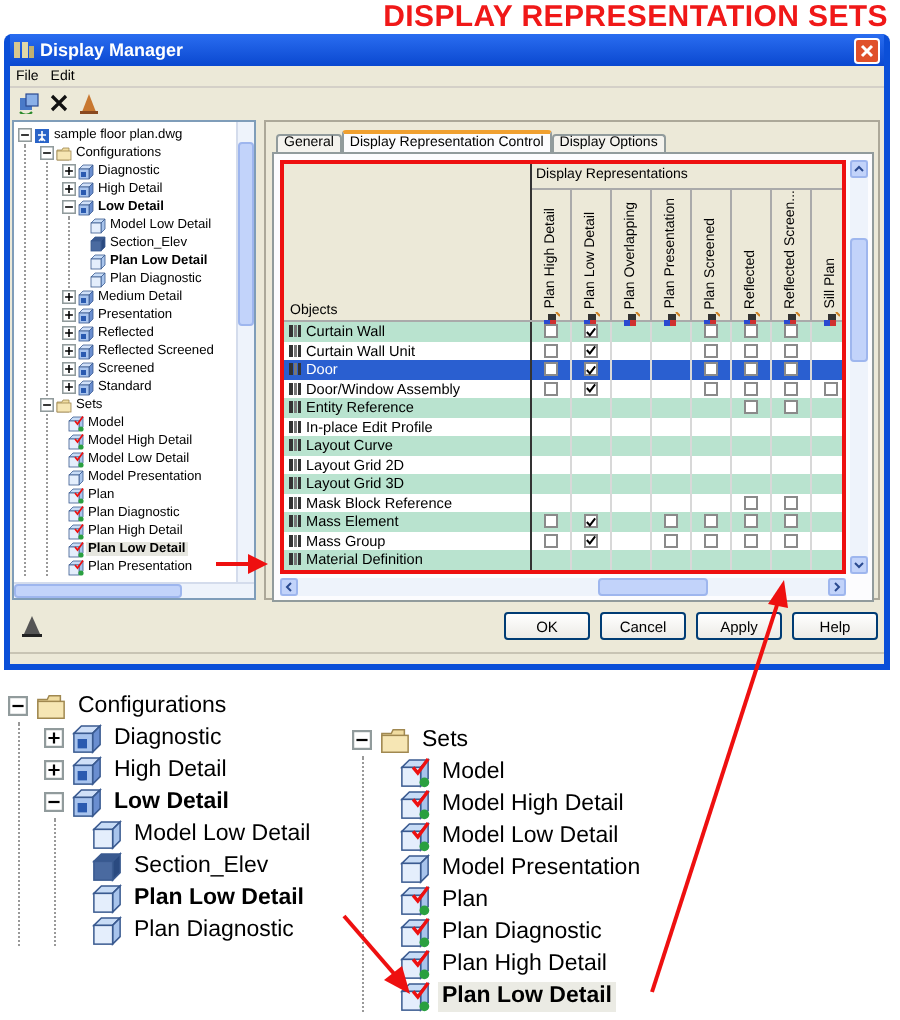  Describe the element at coordinates (59, 102) in the screenshot. I see `delete-icon` at that location.